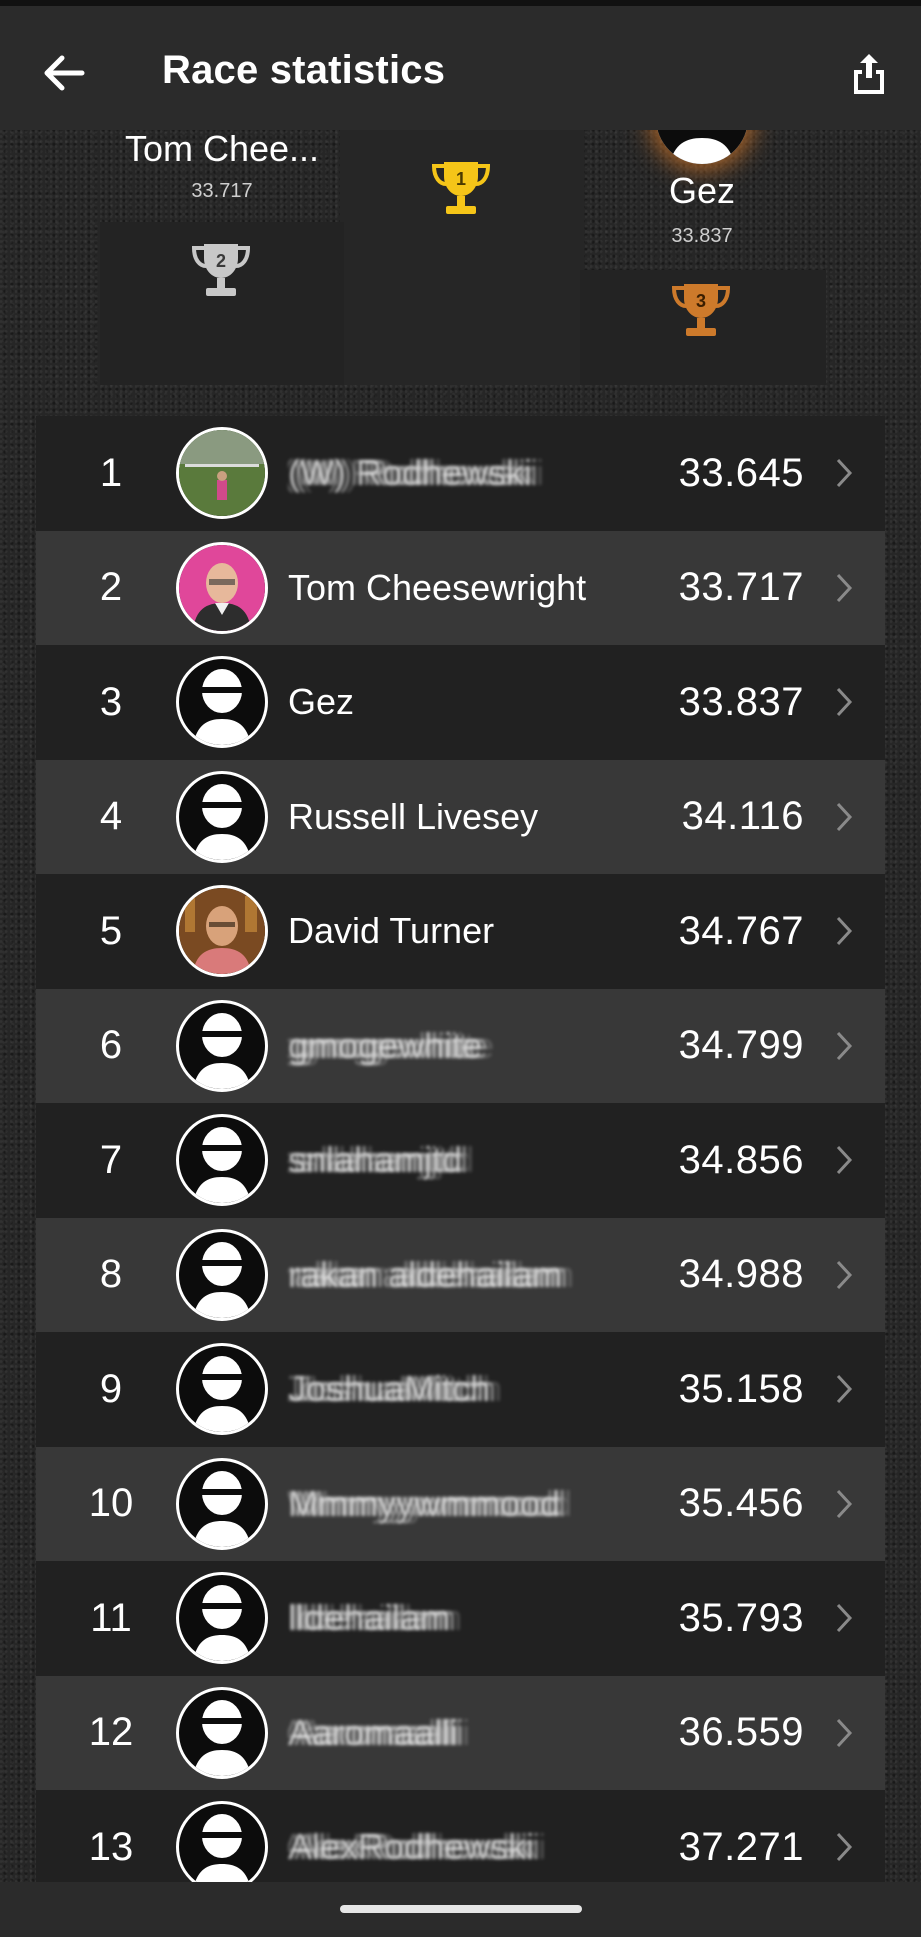 The image size is (921, 1937). What do you see at coordinates (741, 1503) in the screenshot?
I see `lap-time: 35.456` at bounding box center [741, 1503].